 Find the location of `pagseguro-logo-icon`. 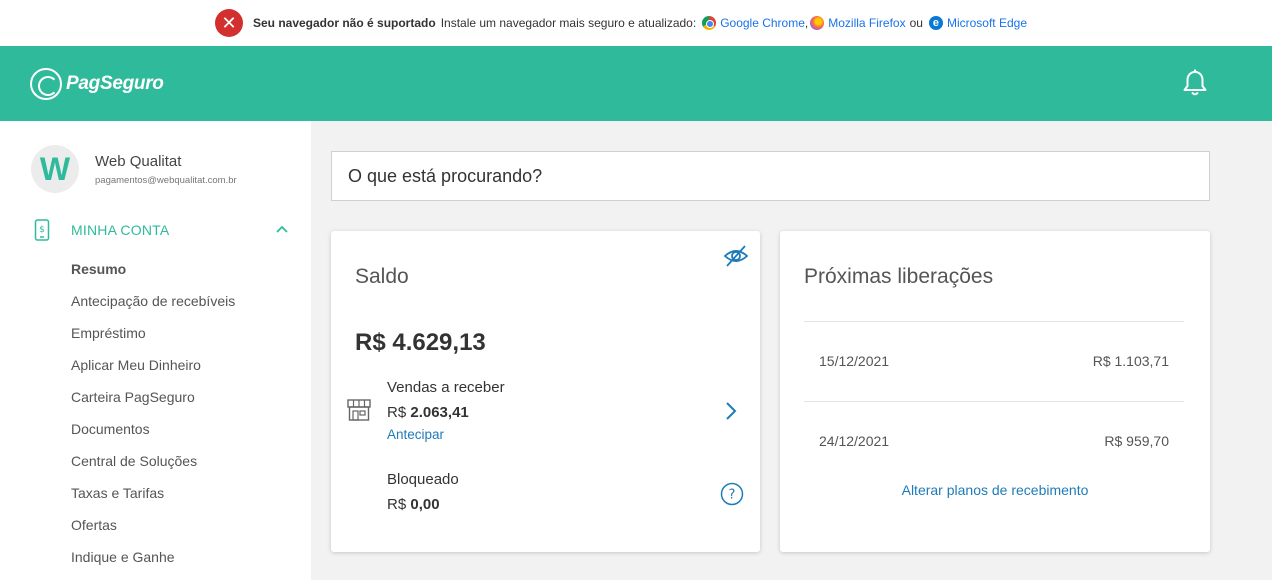

pagseguro-logo-icon is located at coordinates (46, 84).